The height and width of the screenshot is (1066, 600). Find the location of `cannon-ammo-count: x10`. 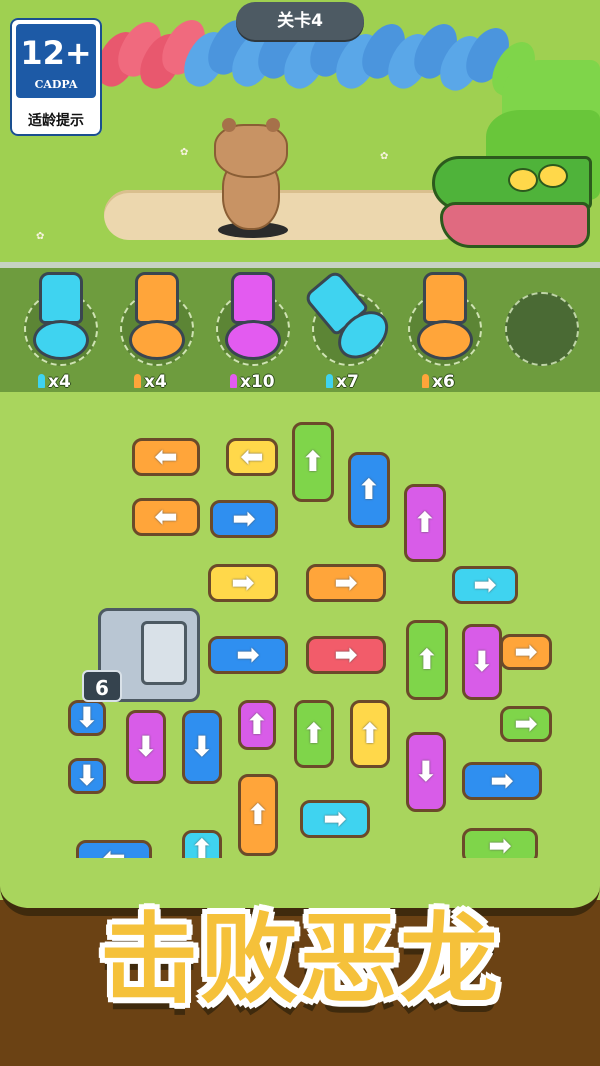

cannon-ammo-count: x10 is located at coordinates (252, 382).